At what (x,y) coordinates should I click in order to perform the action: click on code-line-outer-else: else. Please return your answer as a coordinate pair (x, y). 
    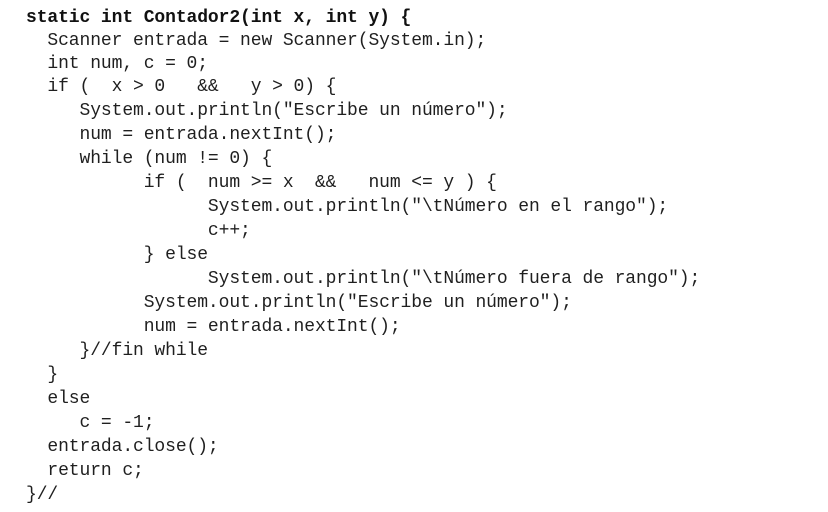
    Looking at the image, I should click on (58, 399).